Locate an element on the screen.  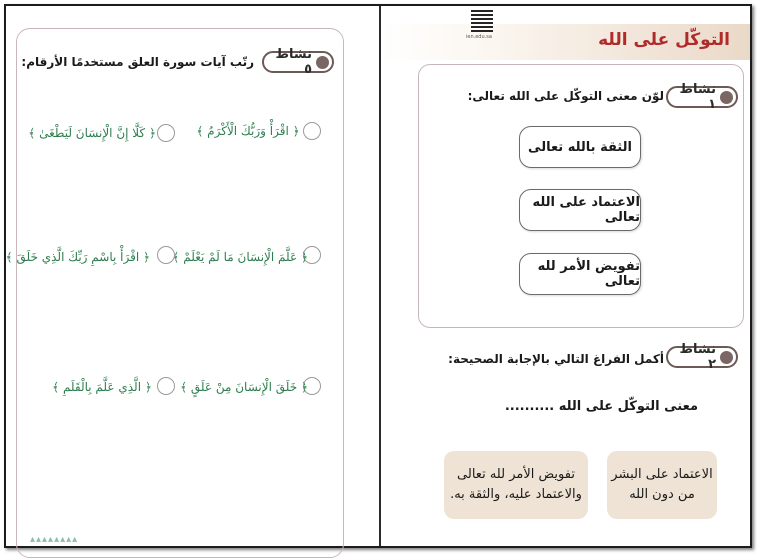
activity1-badge-label: نشاط ١ is located at coordinates (698, 97).